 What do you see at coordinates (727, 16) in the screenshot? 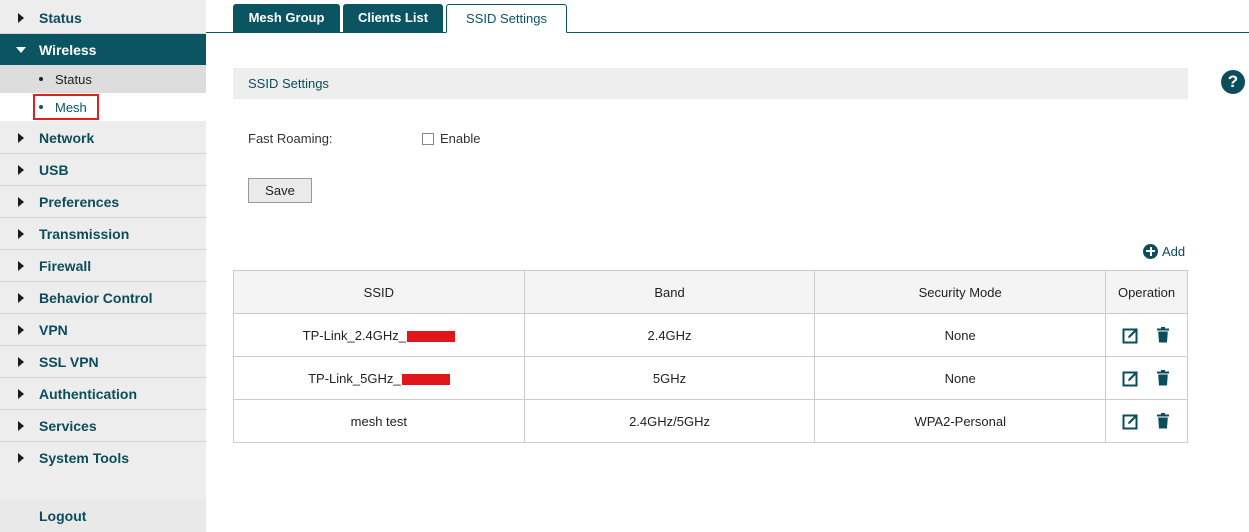
I see `tab-bar: Mesh Group Clients List SSID Settings` at bounding box center [727, 16].